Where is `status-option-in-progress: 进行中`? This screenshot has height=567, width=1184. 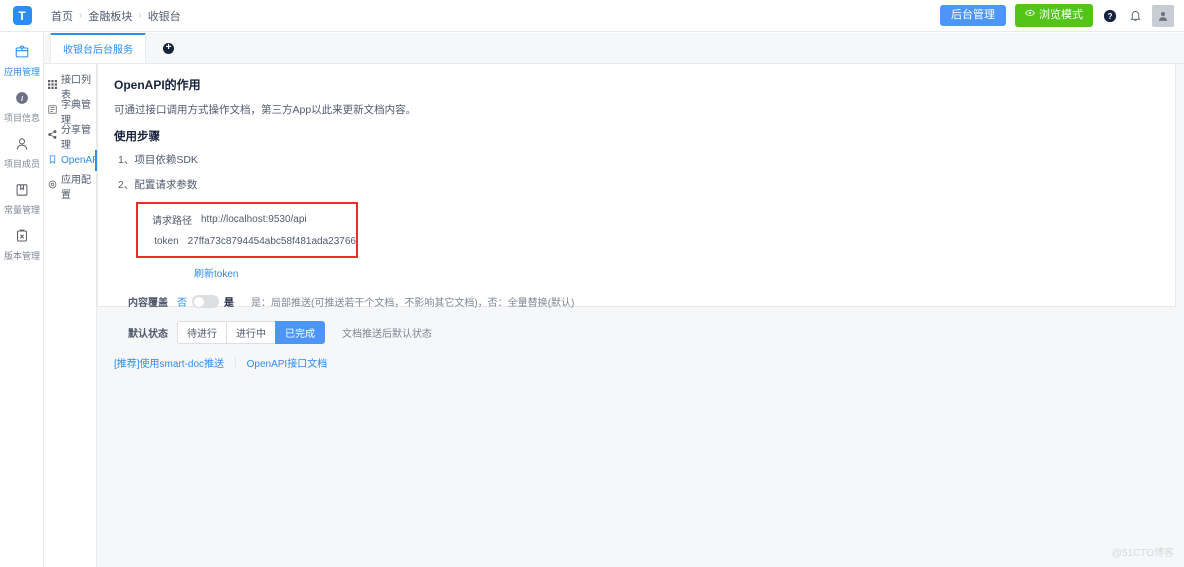
status-option-in-progress: 进行中 is located at coordinates (251, 332).